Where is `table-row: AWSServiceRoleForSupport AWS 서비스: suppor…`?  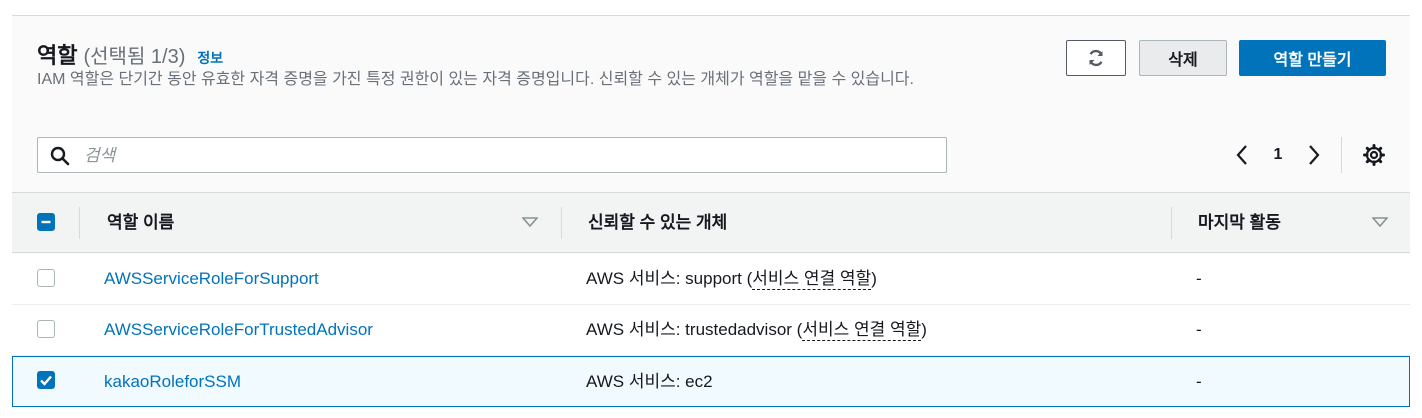 table-row: AWSServiceRoleForSupport AWS 서비스: suppor… is located at coordinates (711, 279).